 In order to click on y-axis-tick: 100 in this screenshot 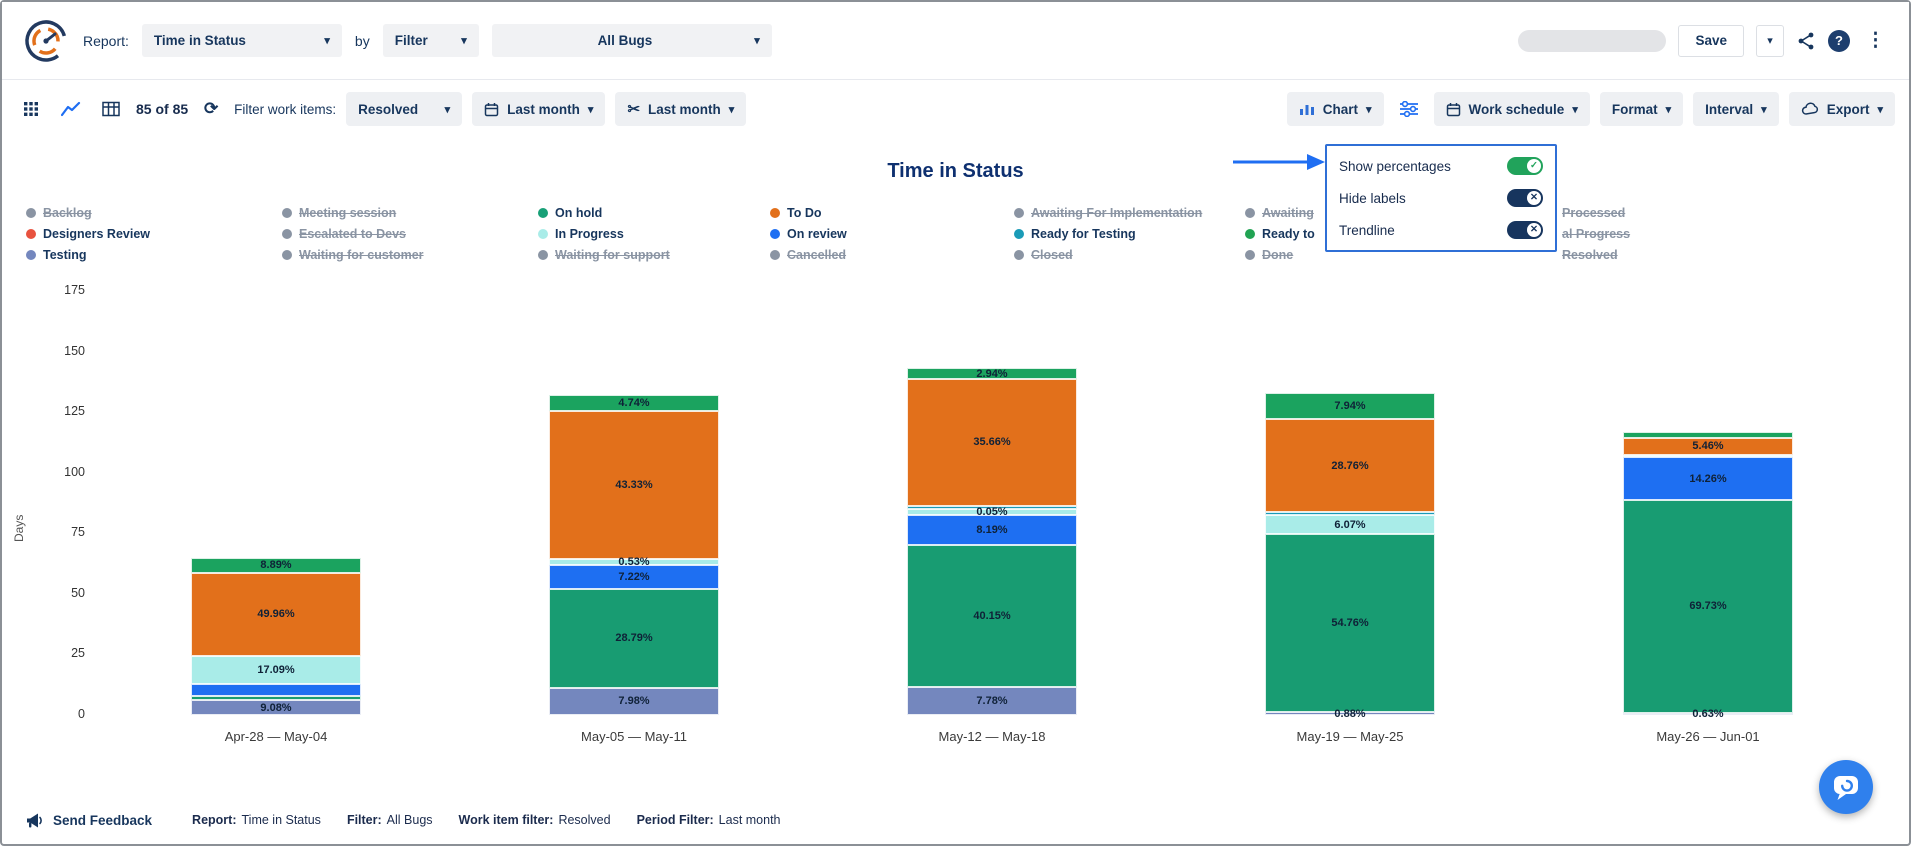, I will do `click(74, 471)`.